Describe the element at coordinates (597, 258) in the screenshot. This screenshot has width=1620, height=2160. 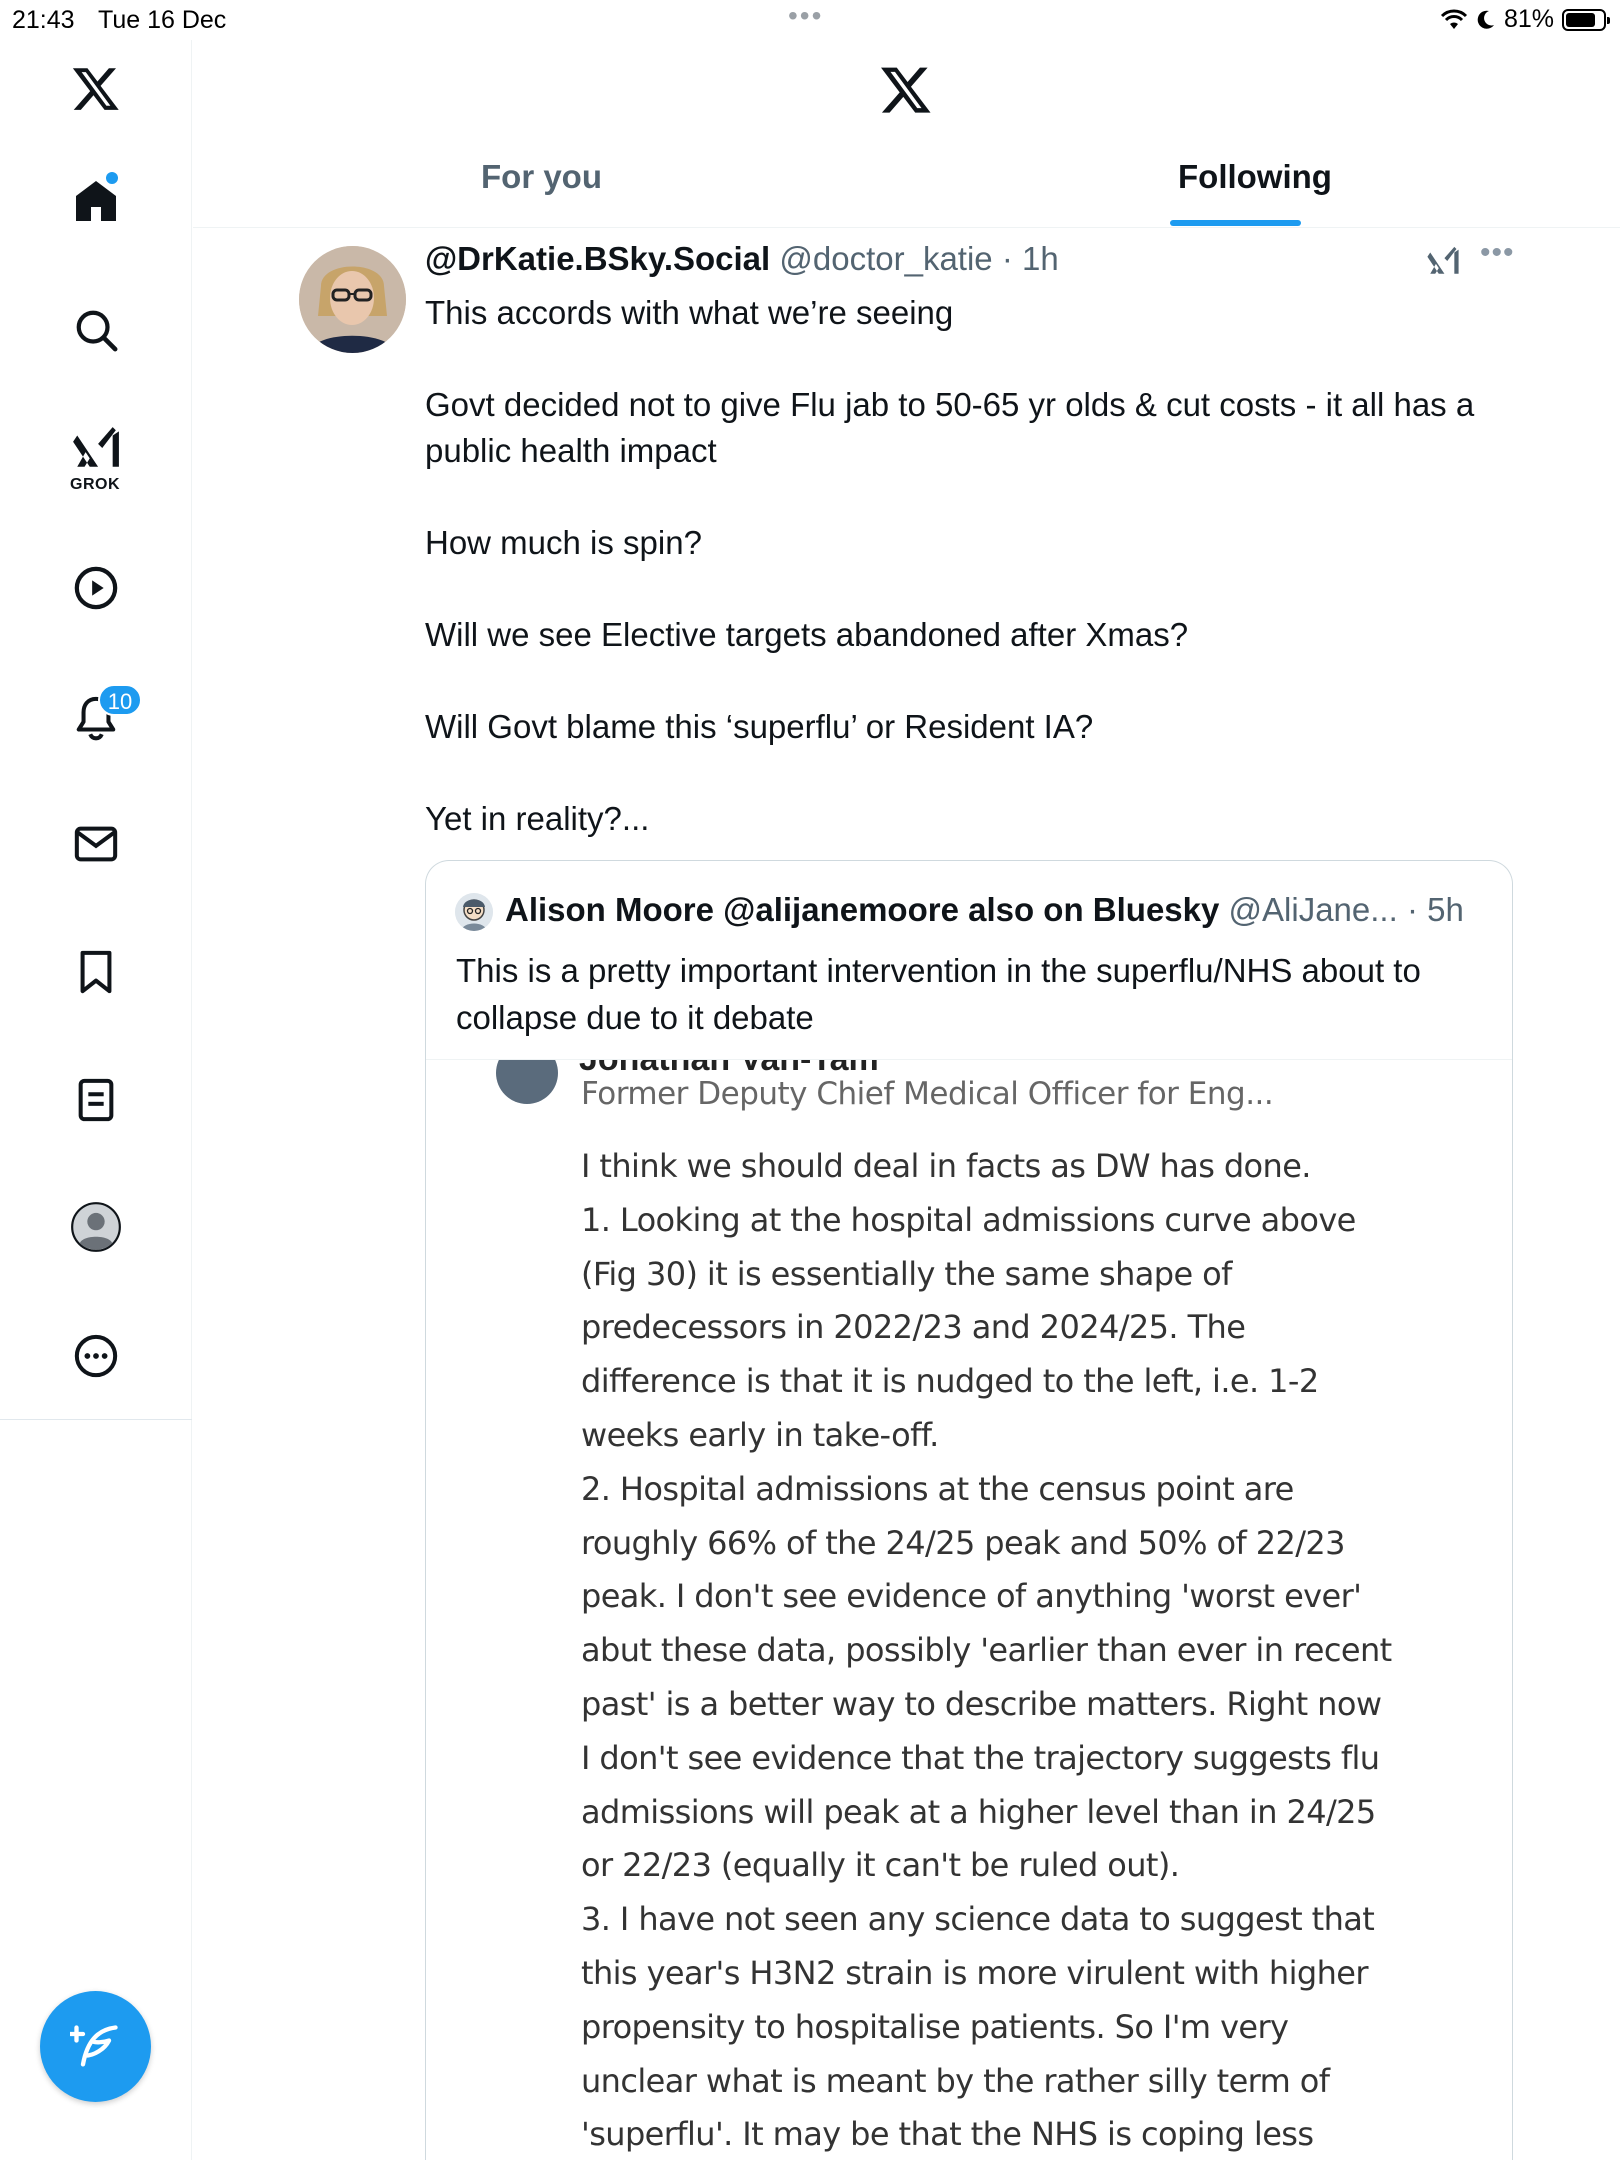
I see `tweet-display-name: @DrKatie.BSky.Social` at that location.